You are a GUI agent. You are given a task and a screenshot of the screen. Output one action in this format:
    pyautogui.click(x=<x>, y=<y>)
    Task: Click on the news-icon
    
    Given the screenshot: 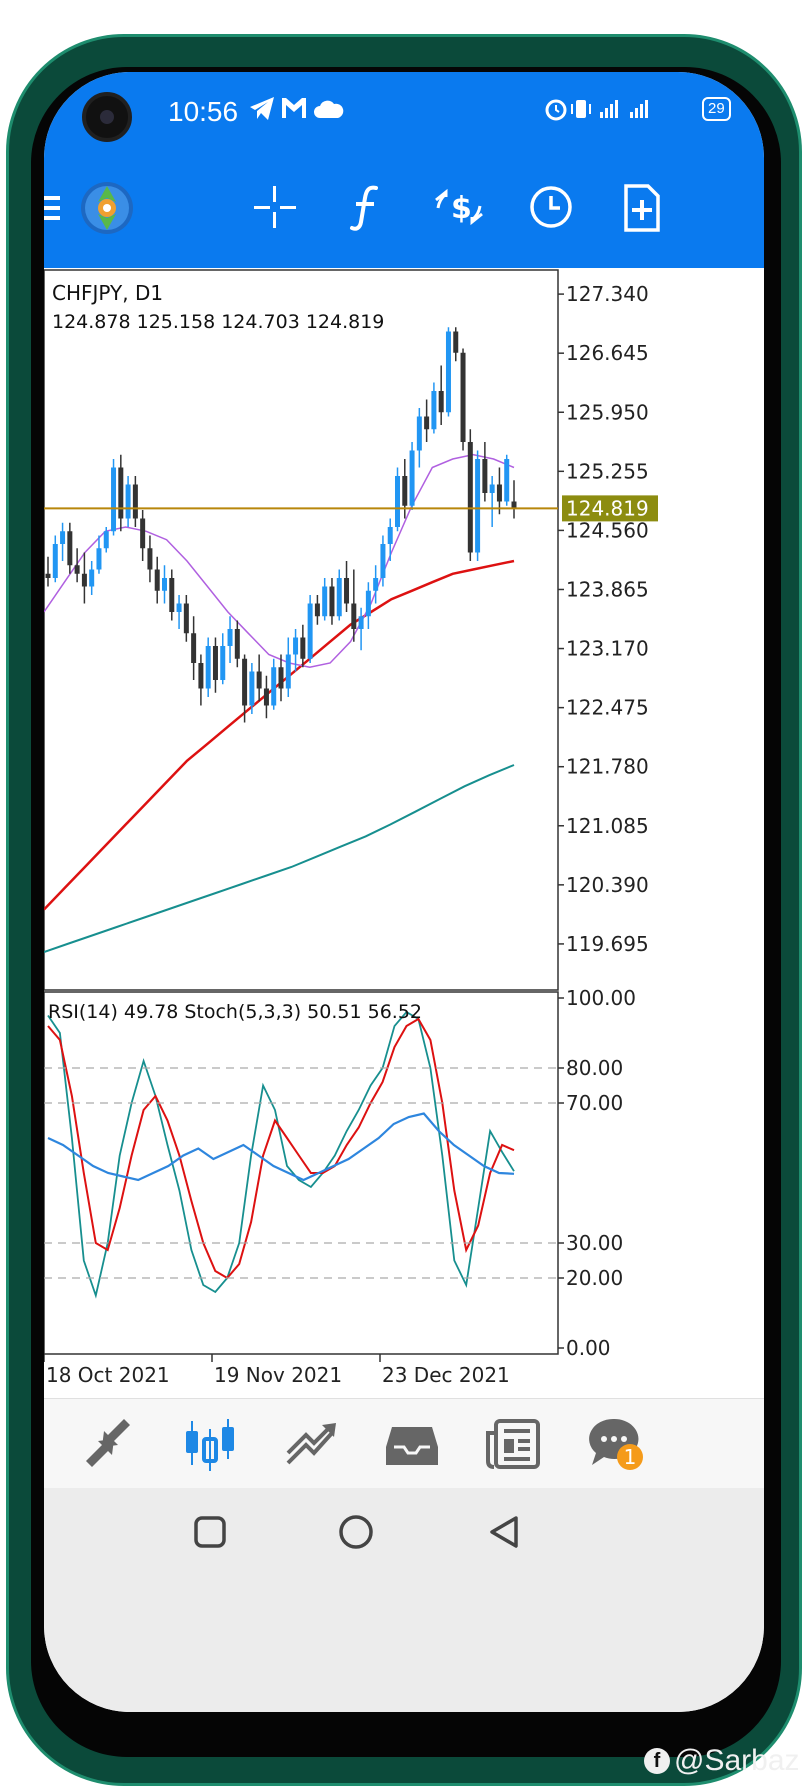 What is the action you would take?
    pyautogui.click(x=513, y=1444)
    